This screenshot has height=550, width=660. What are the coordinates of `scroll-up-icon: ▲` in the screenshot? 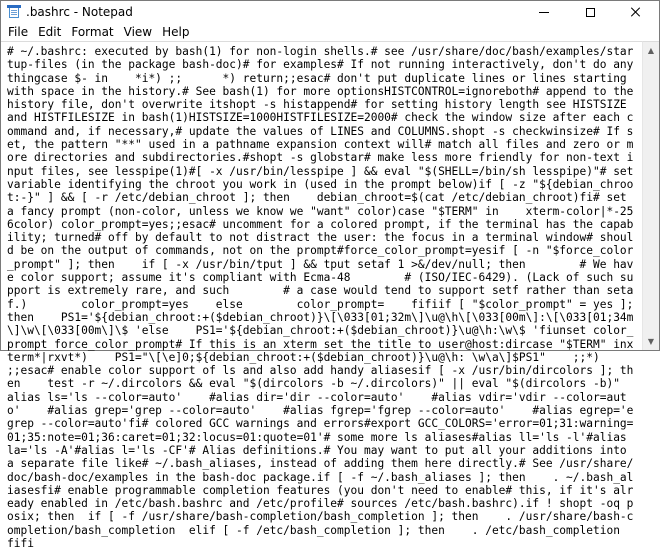 It's located at (651, 50).